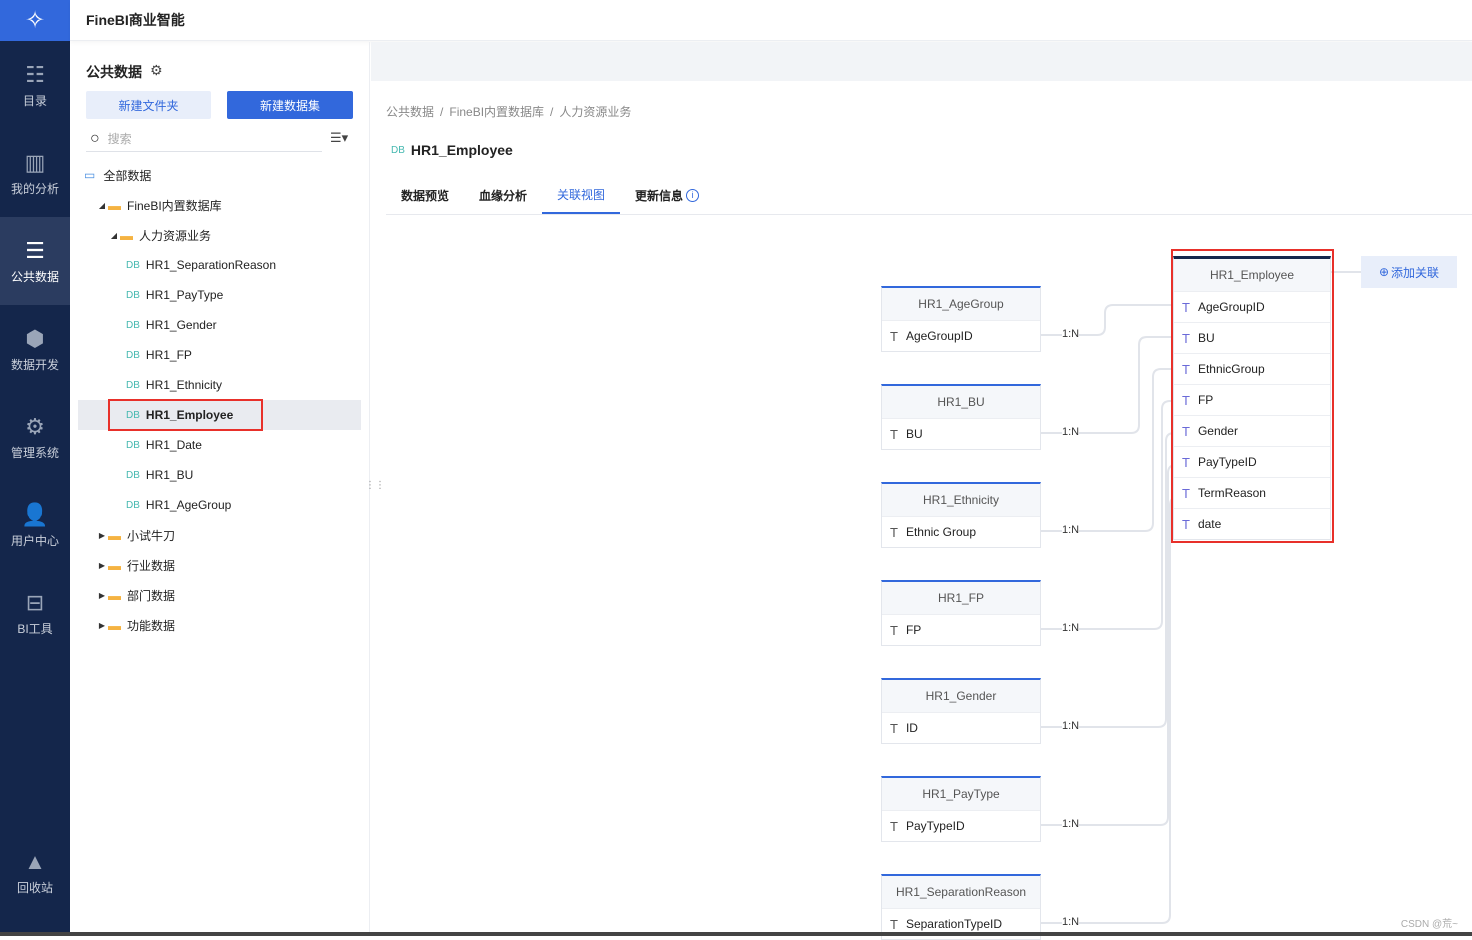  I want to click on related-table: HR1_PayType T PayTypeID, so click(961, 809).